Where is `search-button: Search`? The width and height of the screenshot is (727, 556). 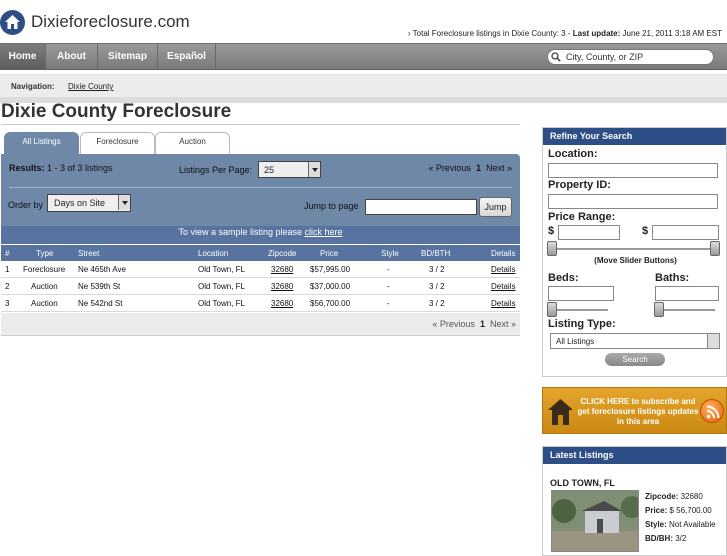
search-button: Search is located at coordinates (635, 359).